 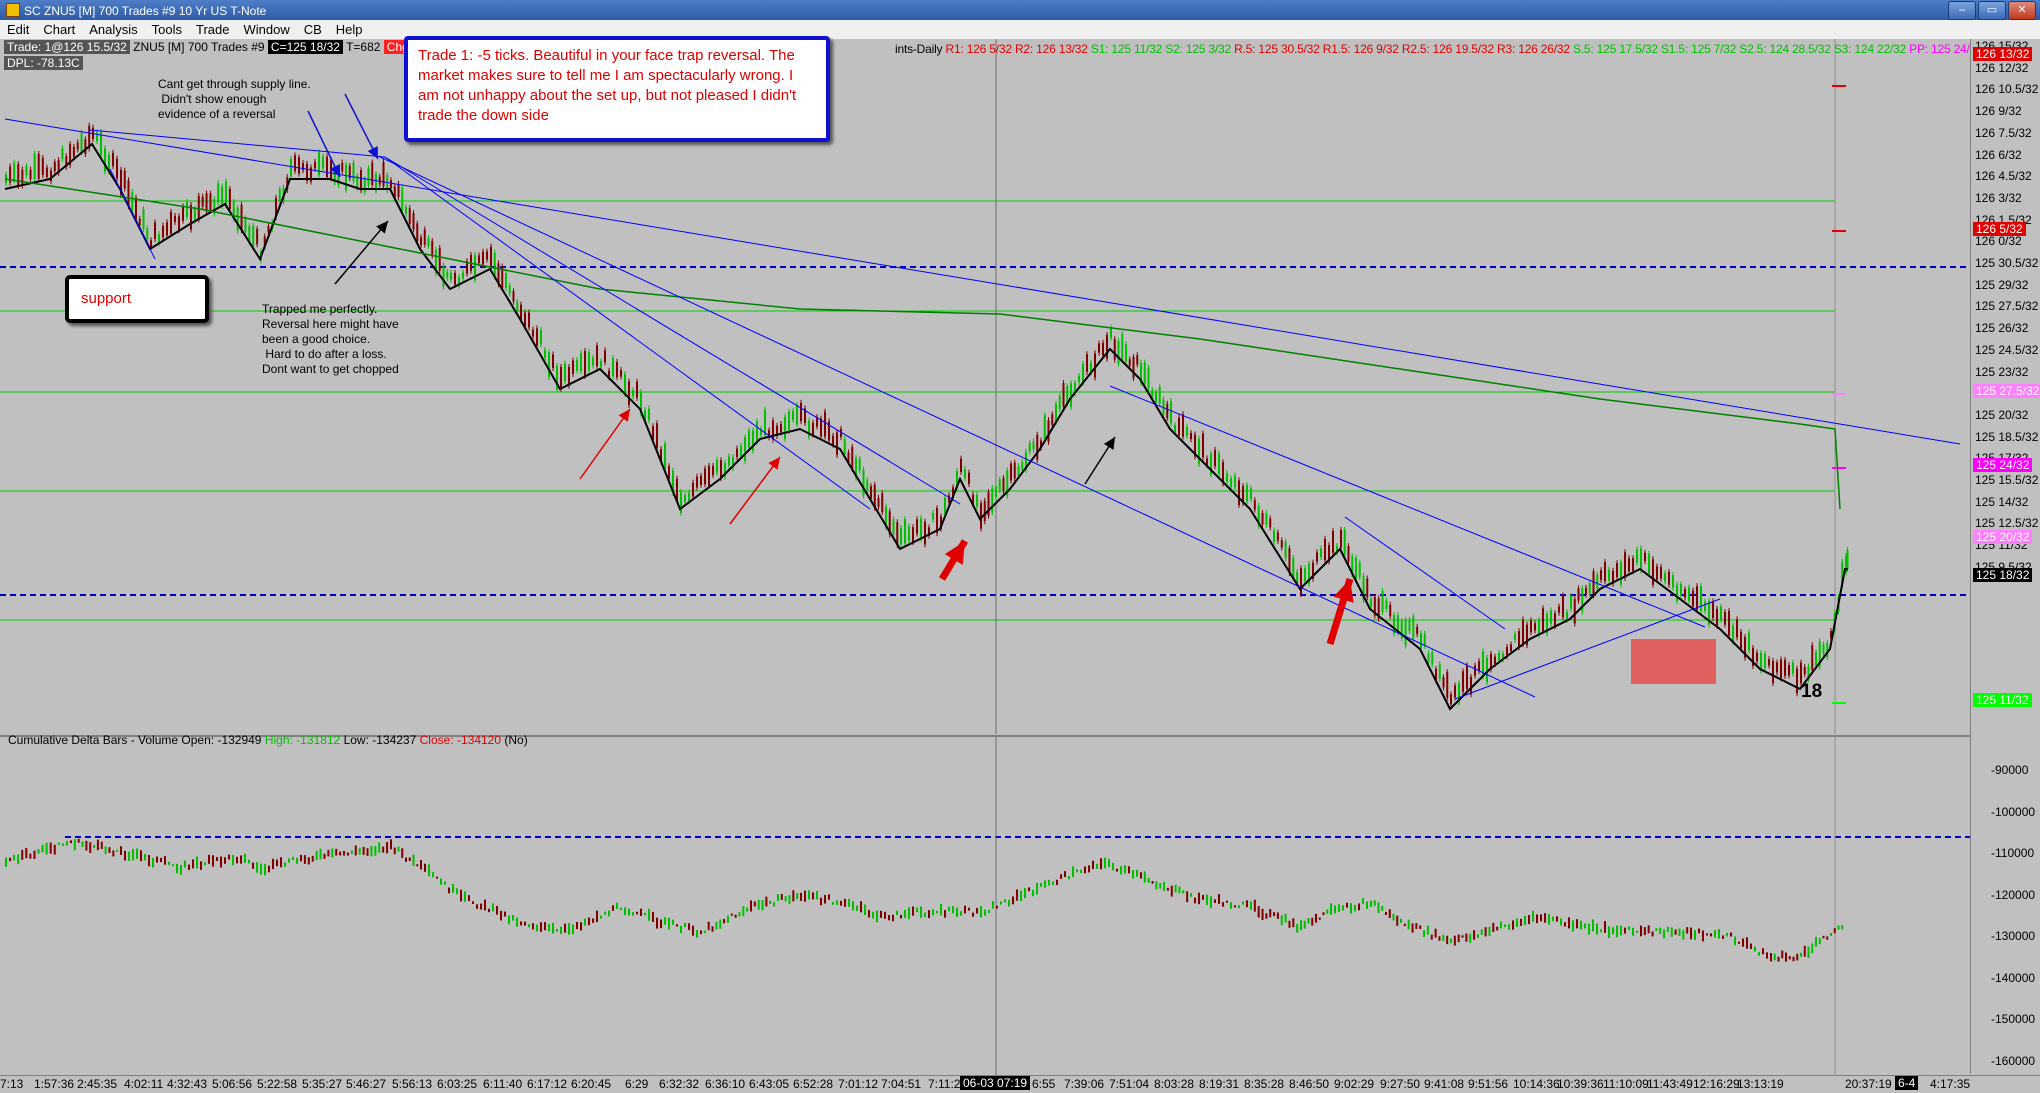 What do you see at coordinates (1992, 10) in the screenshot?
I see `restore-button: ▭` at bounding box center [1992, 10].